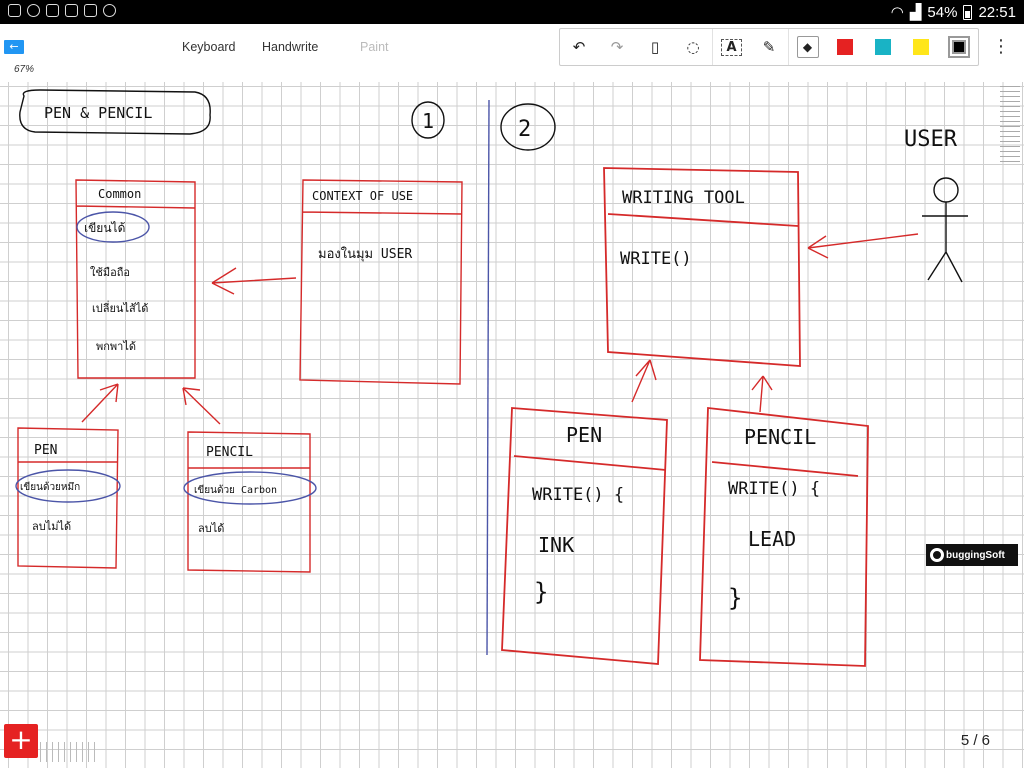  Describe the element at coordinates (942, 12) in the screenshot. I see `battery-percent: 54%` at that location.